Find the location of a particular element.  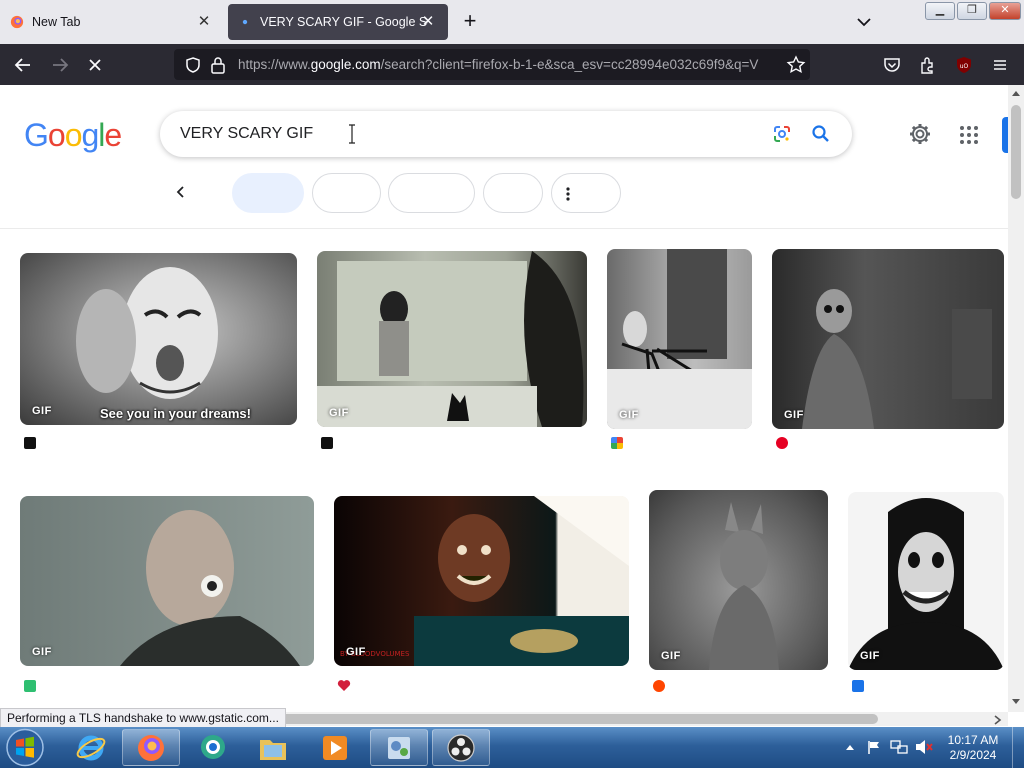

ghost-photo is located at coordinates (897, 359).